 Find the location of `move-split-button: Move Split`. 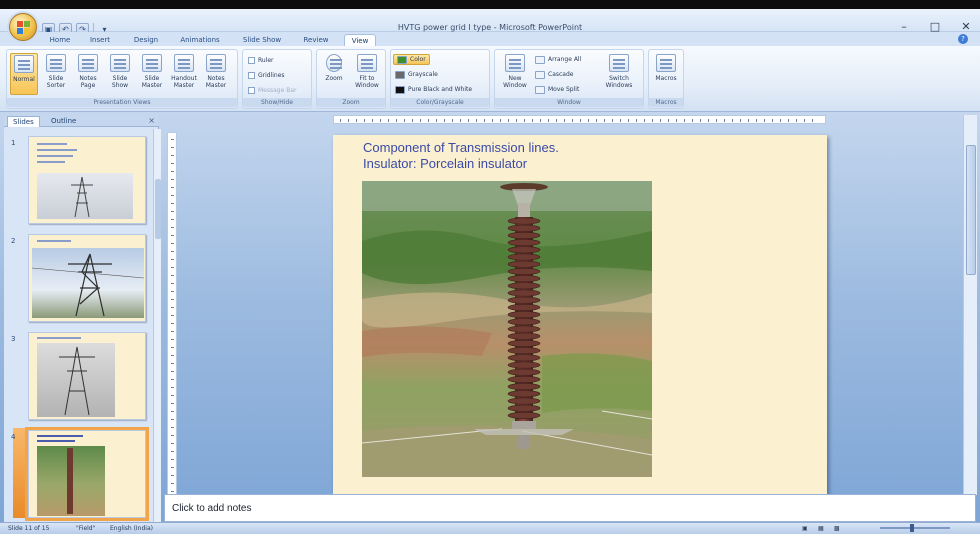

move-split-button: Move Split is located at coordinates (557, 89).